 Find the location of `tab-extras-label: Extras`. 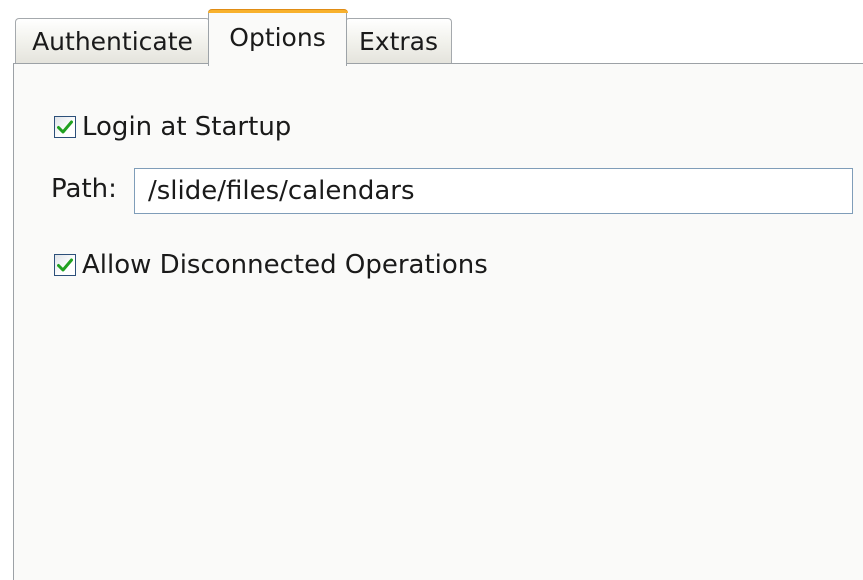

tab-extras-label: Extras is located at coordinates (398, 41).